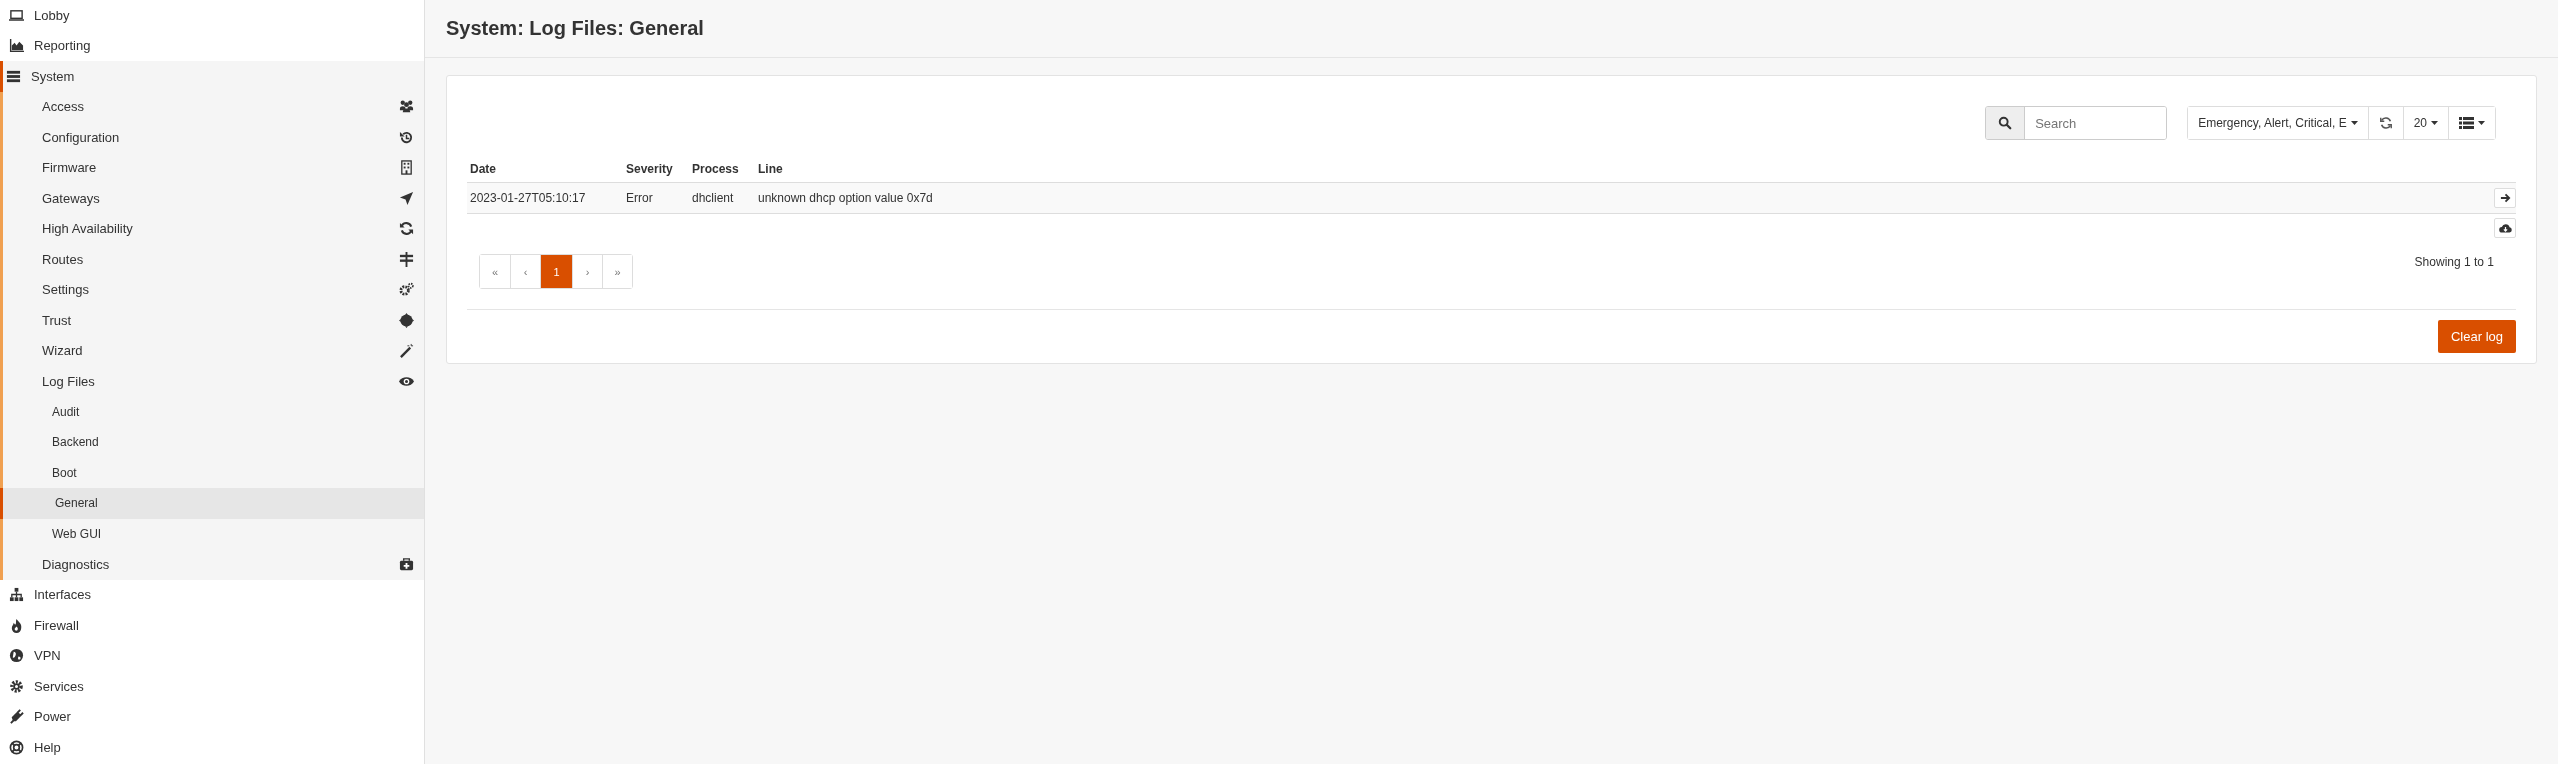  I want to click on sidebar-item: Lobby, so click(212, 15).